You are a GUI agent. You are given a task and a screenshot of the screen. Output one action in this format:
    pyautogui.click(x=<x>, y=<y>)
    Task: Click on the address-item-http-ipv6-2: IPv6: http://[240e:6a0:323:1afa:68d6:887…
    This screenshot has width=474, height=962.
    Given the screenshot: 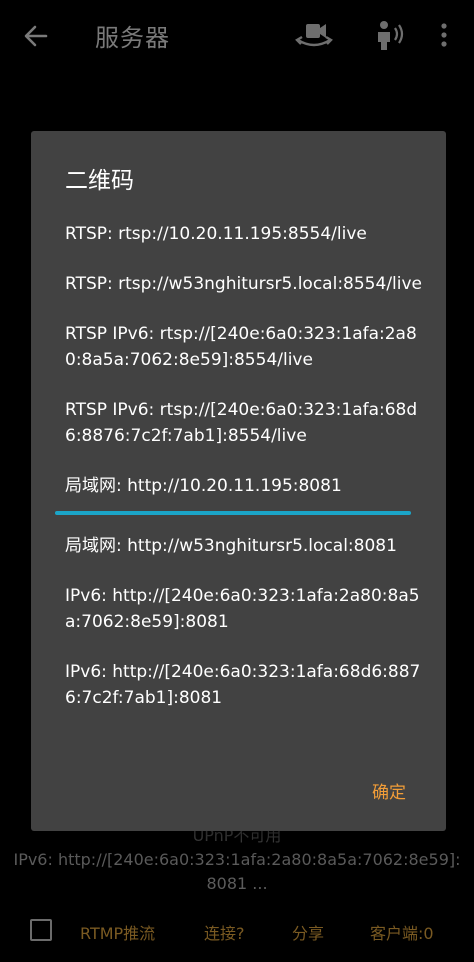 What is the action you would take?
    pyautogui.click(x=245, y=685)
    